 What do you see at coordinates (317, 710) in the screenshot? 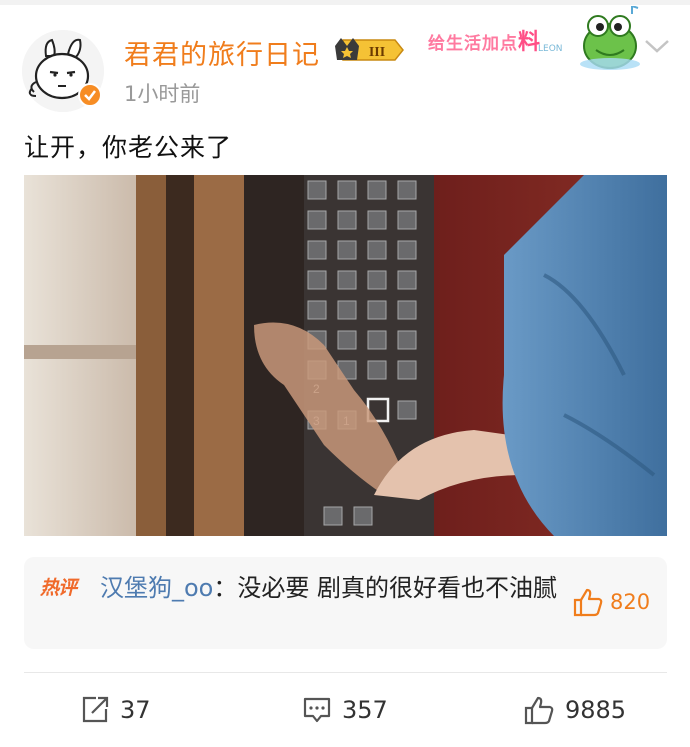
I see `comment-icon` at bounding box center [317, 710].